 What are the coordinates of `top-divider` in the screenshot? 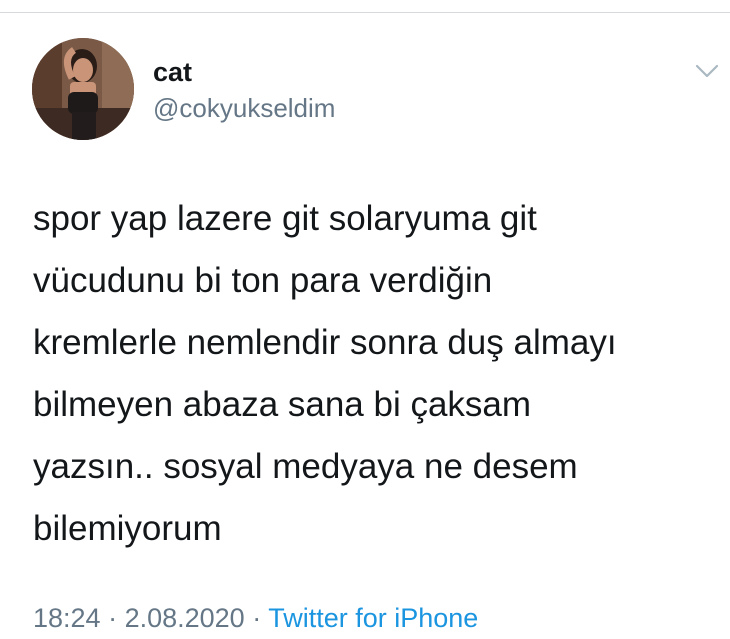 It's located at (365, 12).